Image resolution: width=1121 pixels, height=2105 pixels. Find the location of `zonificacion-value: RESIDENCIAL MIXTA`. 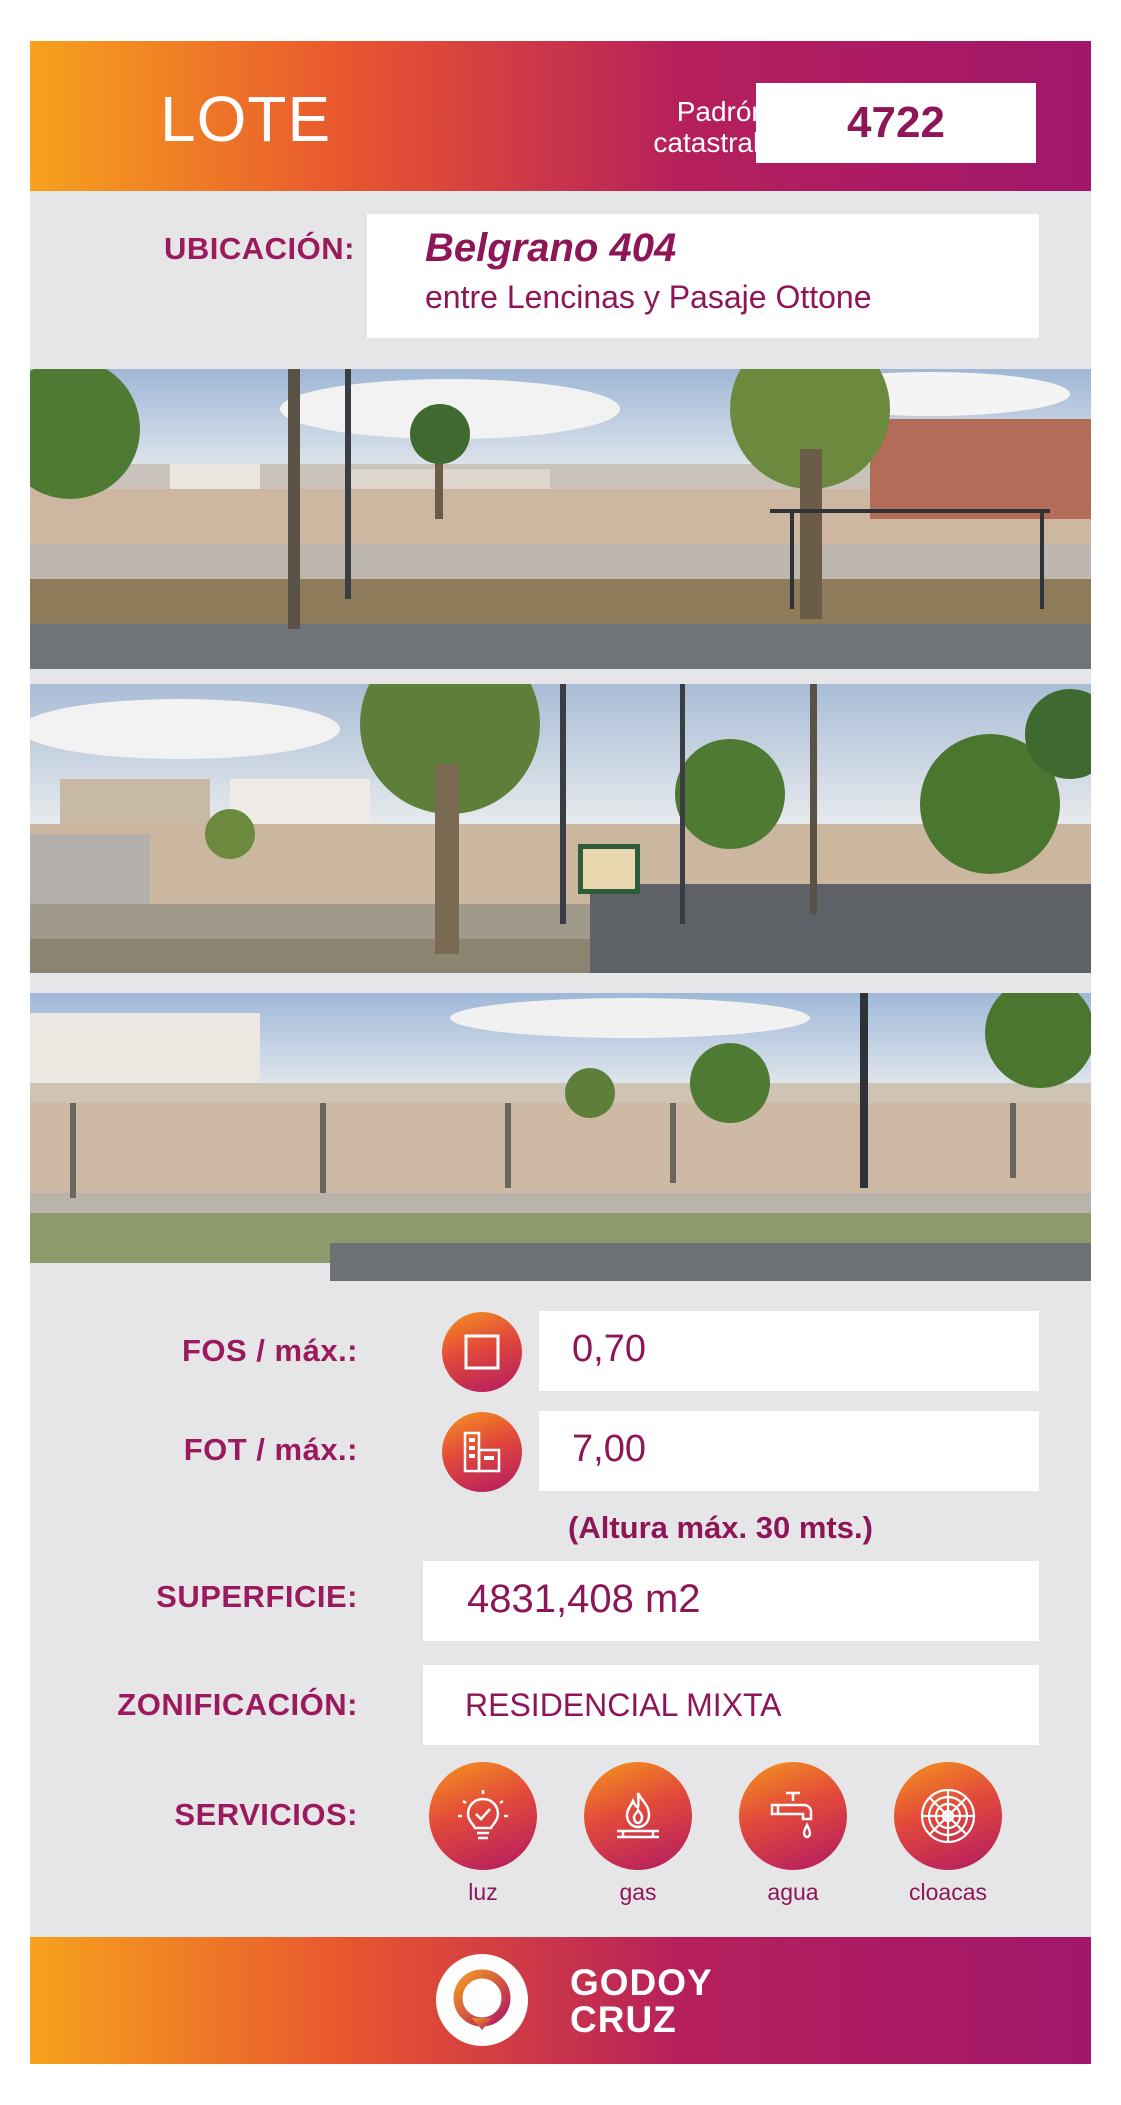

zonificacion-value: RESIDENCIAL MIXTA is located at coordinates (623, 1705).